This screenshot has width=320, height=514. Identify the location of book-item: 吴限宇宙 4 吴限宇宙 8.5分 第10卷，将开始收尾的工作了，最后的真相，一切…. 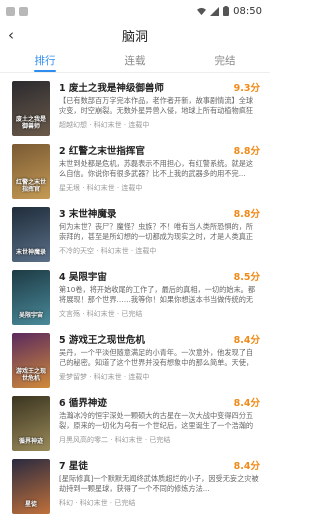
(135, 293).